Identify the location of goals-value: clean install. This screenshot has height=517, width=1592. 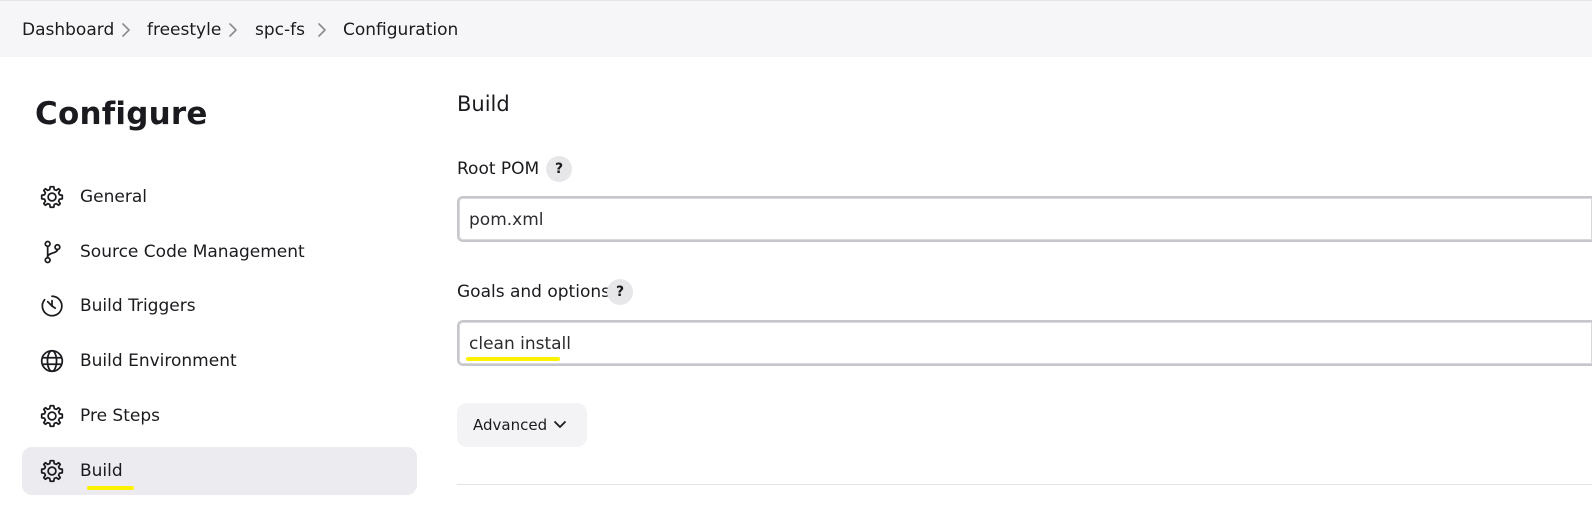
(520, 344).